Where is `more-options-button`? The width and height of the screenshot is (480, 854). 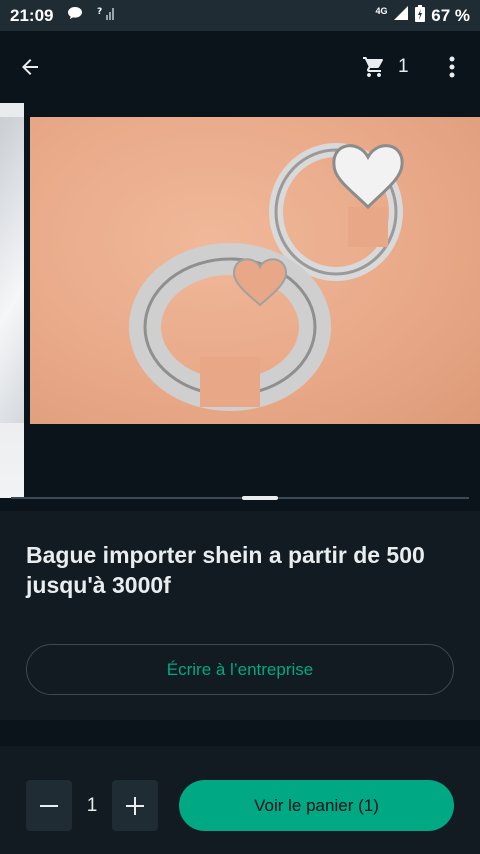
more-options-button is located at coordinates (452, 67).